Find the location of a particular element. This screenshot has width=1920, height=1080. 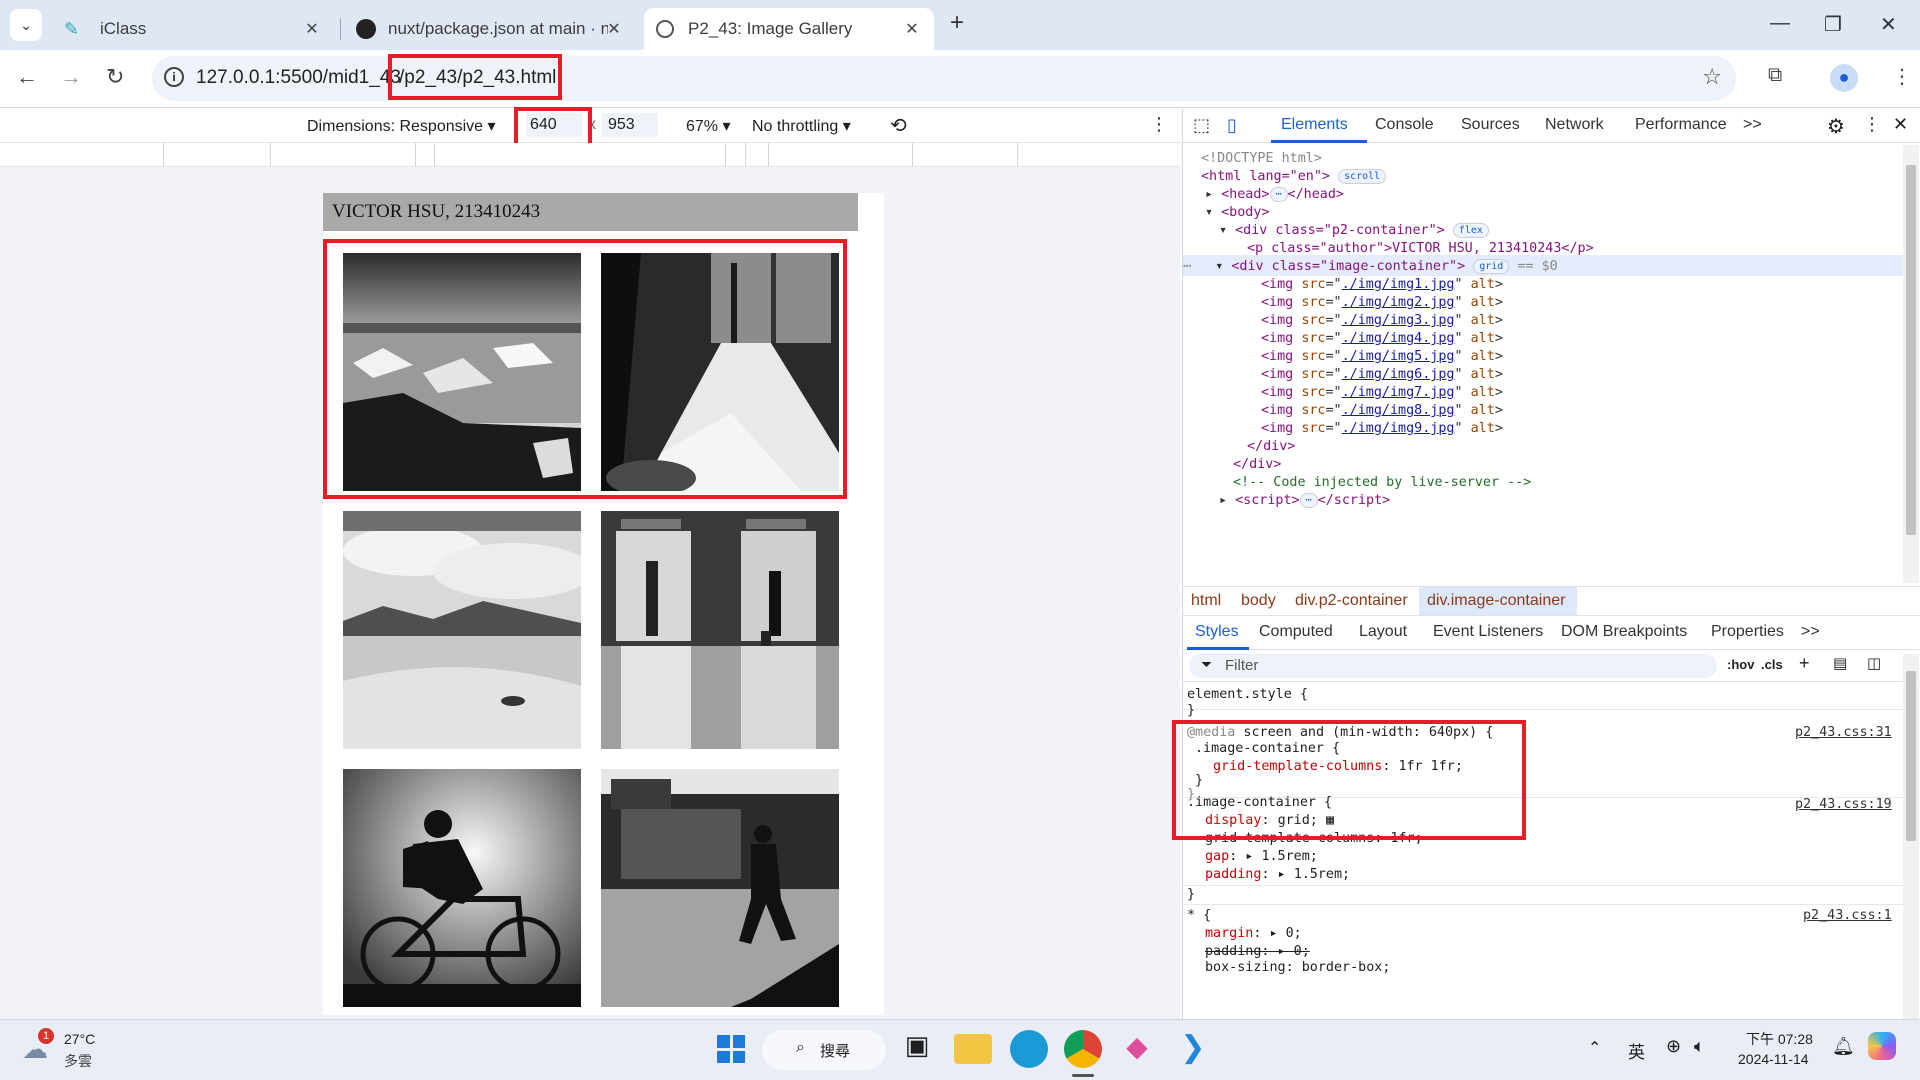

media-source-link: p2_43.css:31 is located at coordinates (1843, 733).